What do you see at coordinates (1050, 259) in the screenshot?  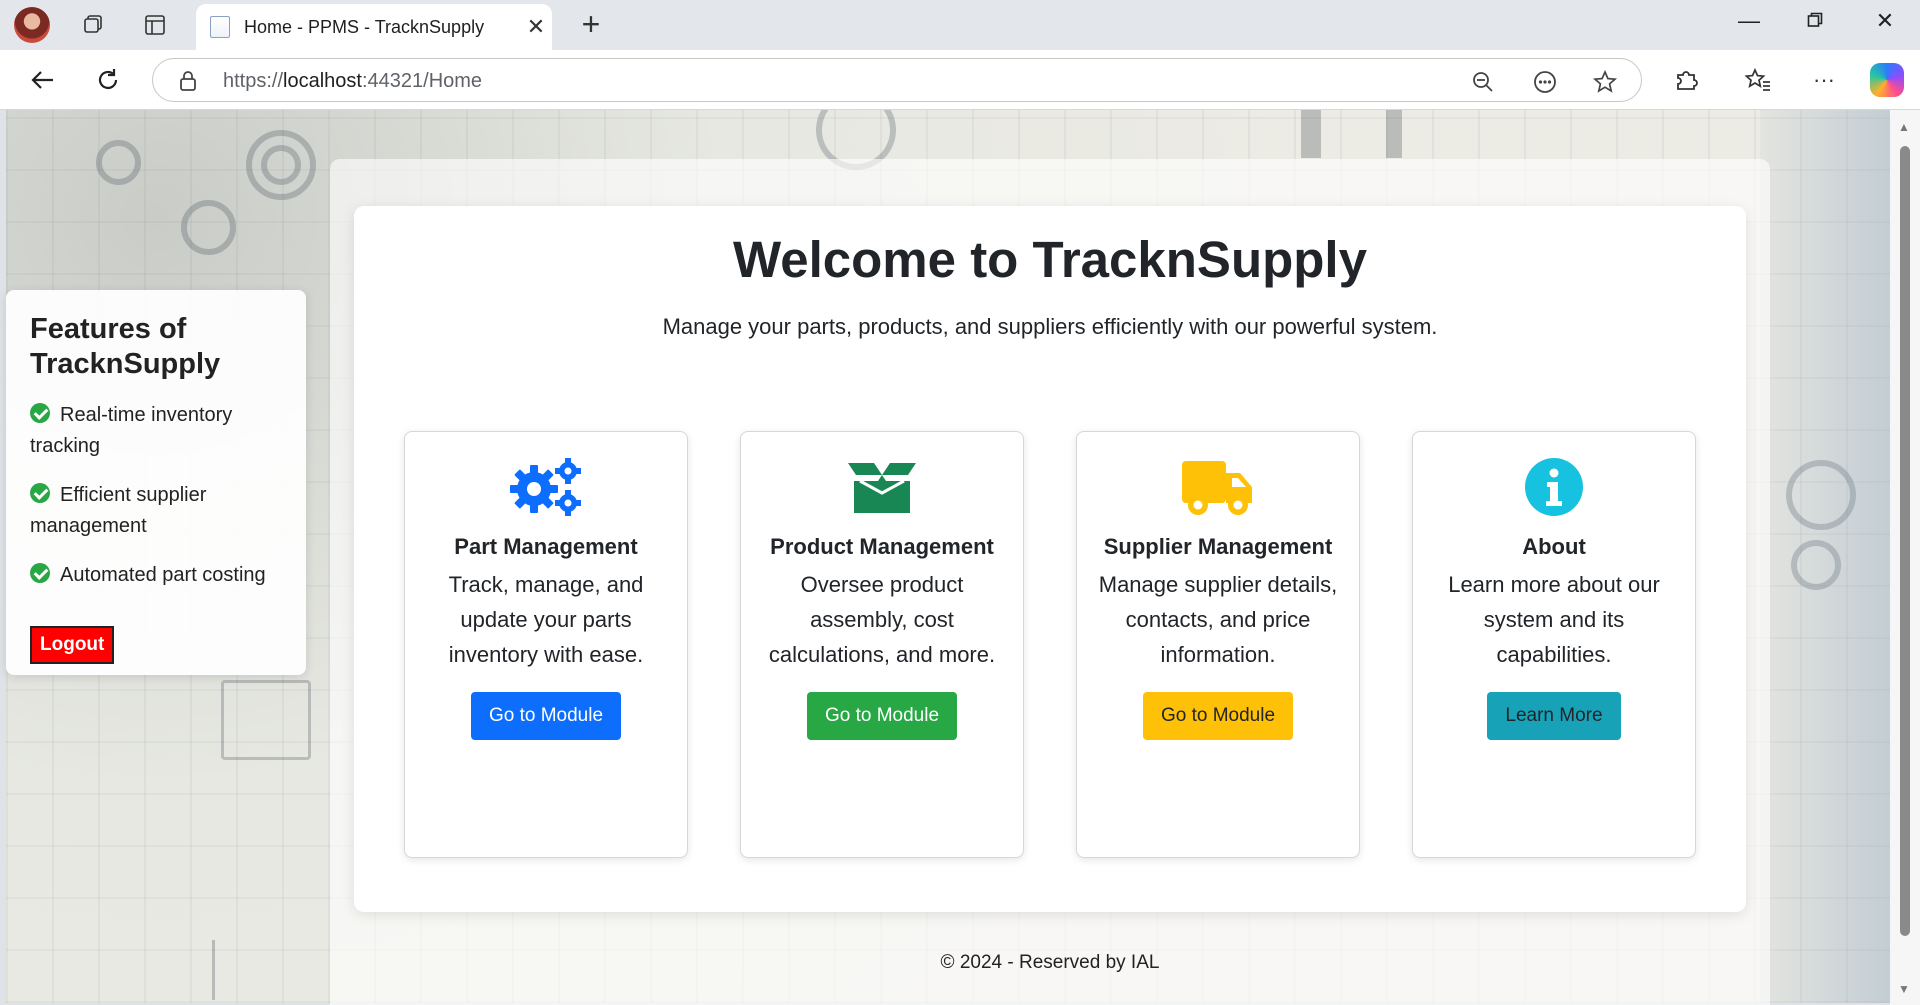 I see `page-title: Welcome to TracknSupply` at bounding box center [1050, 259].